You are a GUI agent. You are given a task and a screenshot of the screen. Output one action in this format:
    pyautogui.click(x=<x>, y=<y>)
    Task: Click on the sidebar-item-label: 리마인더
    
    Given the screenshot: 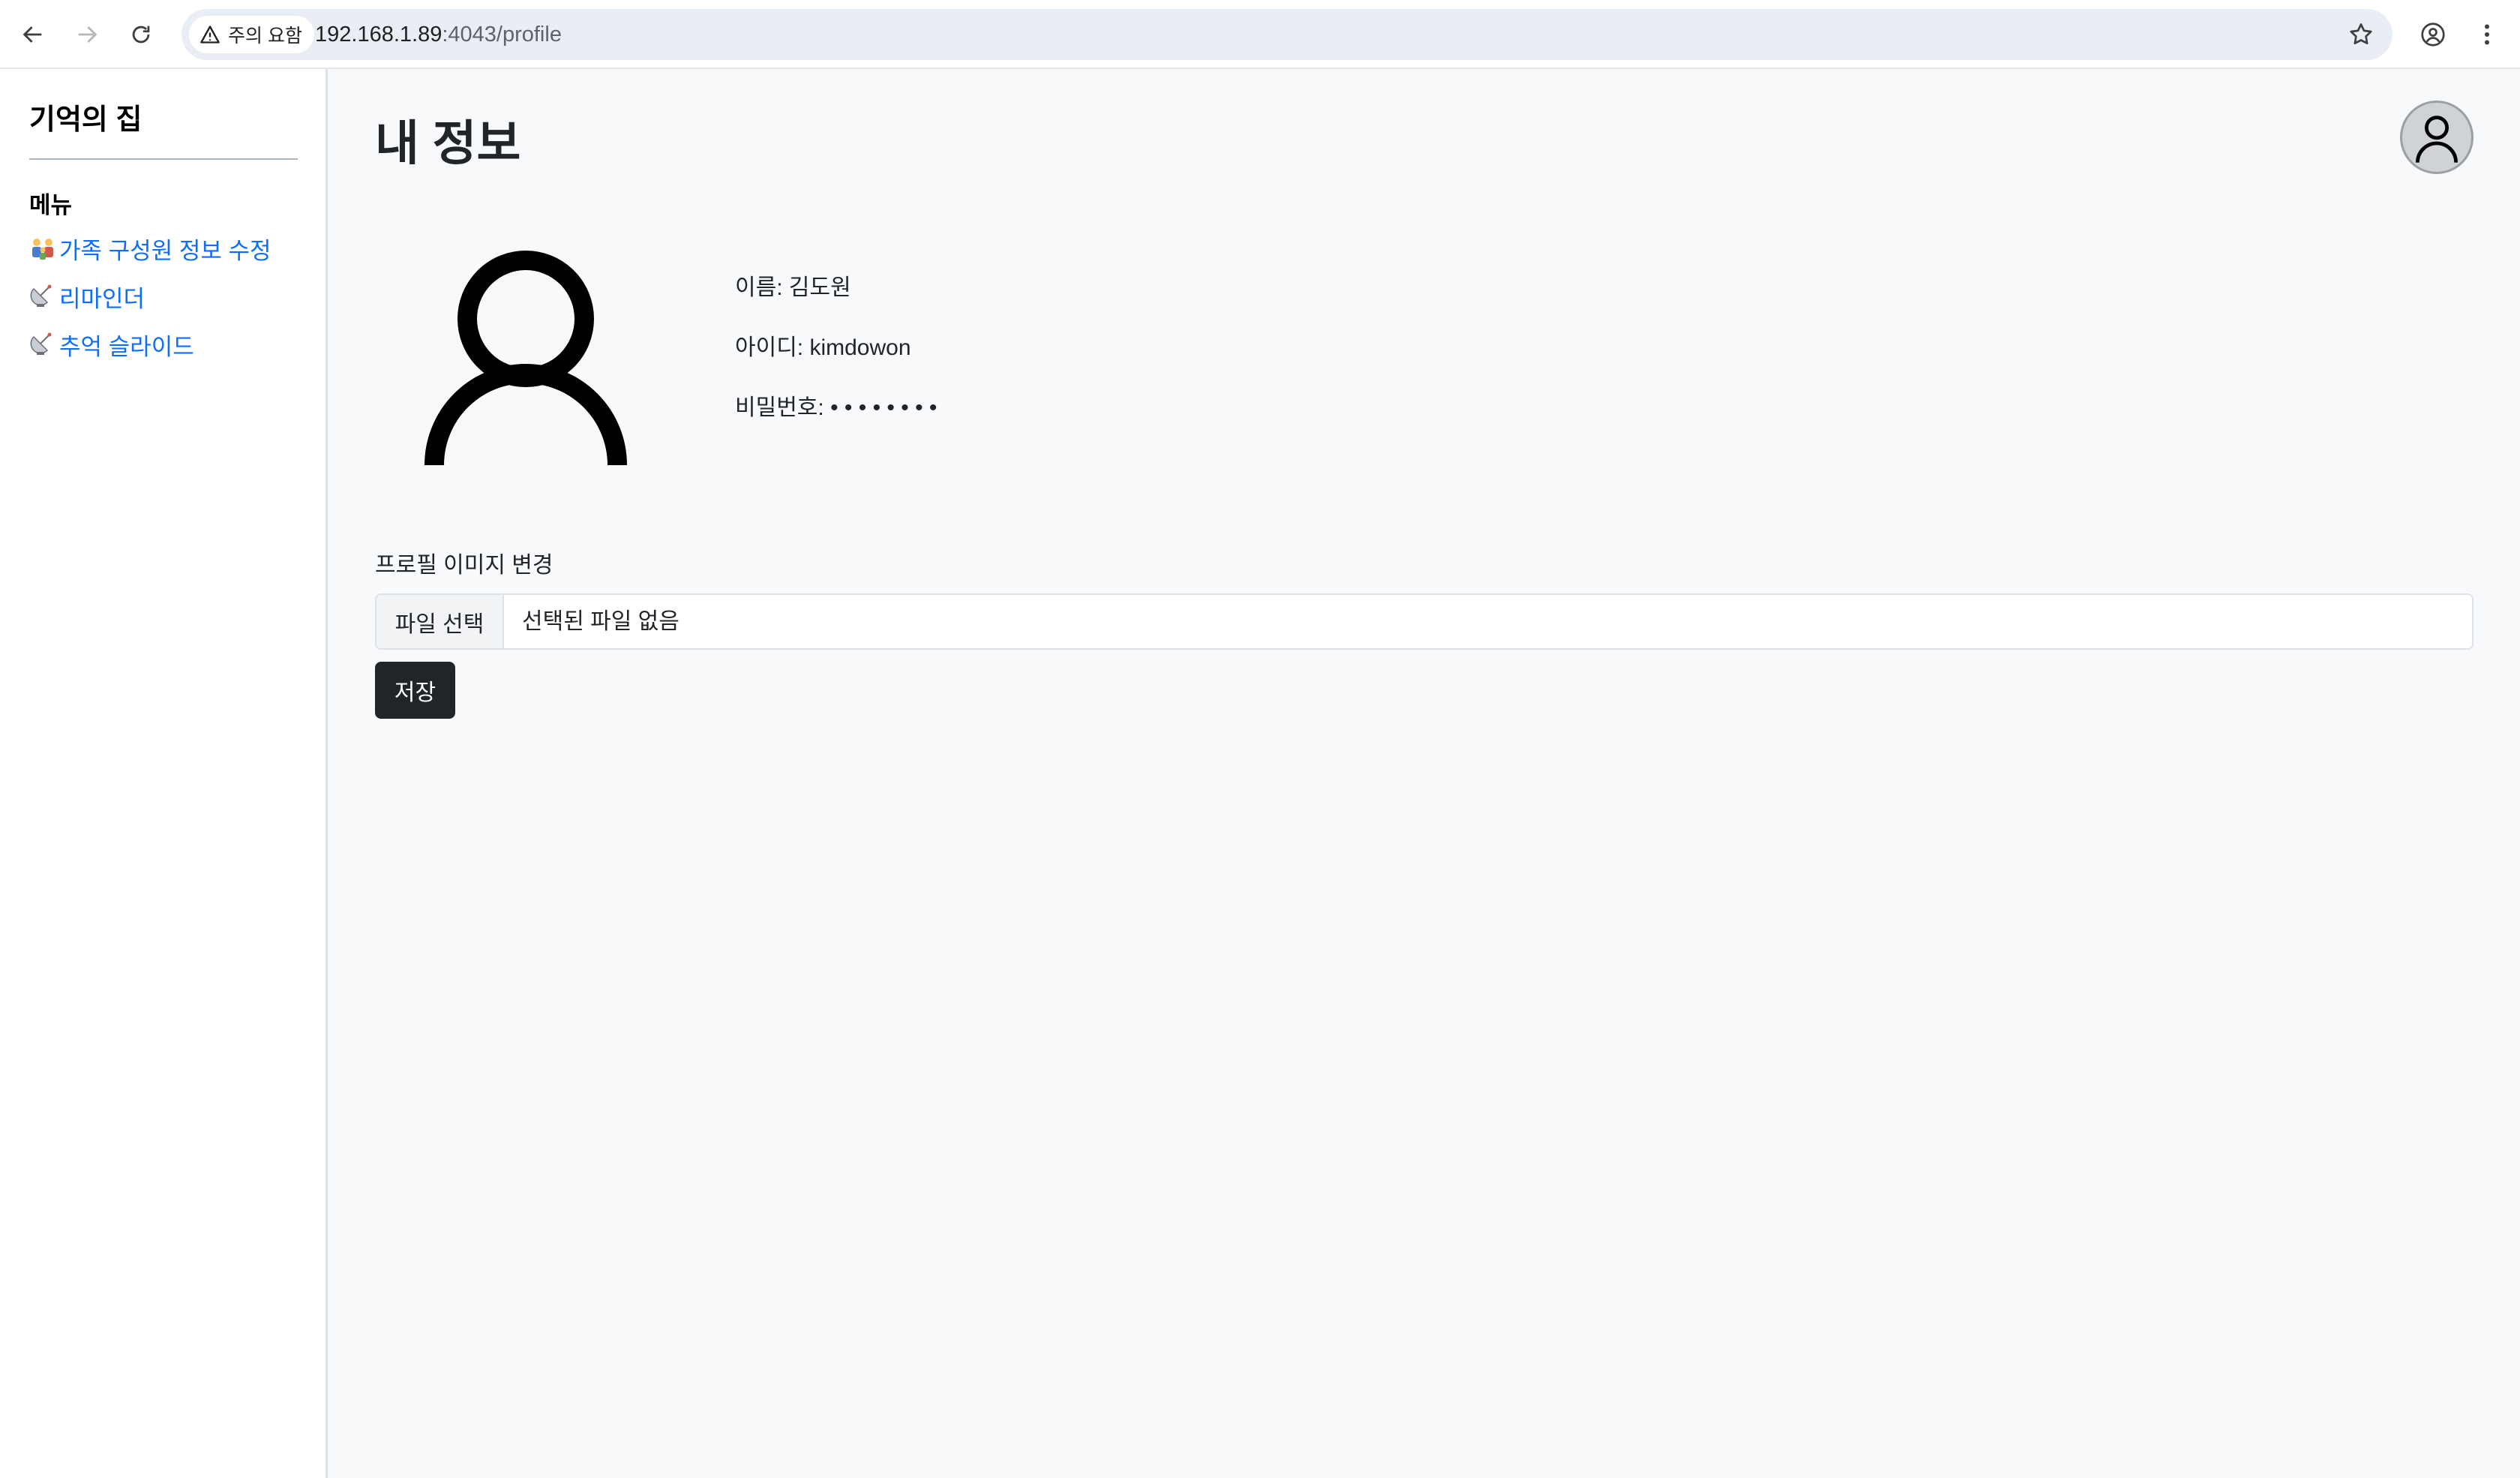 What is the action you would take?
    pyautogui.click(x=102, y=298)
    